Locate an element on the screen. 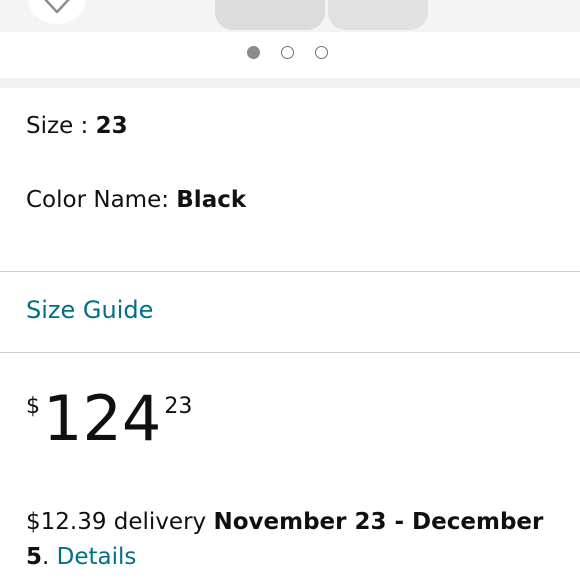 This screenshot has width=580, height=580. product-image-carousel is located at coordinates (290, 16).